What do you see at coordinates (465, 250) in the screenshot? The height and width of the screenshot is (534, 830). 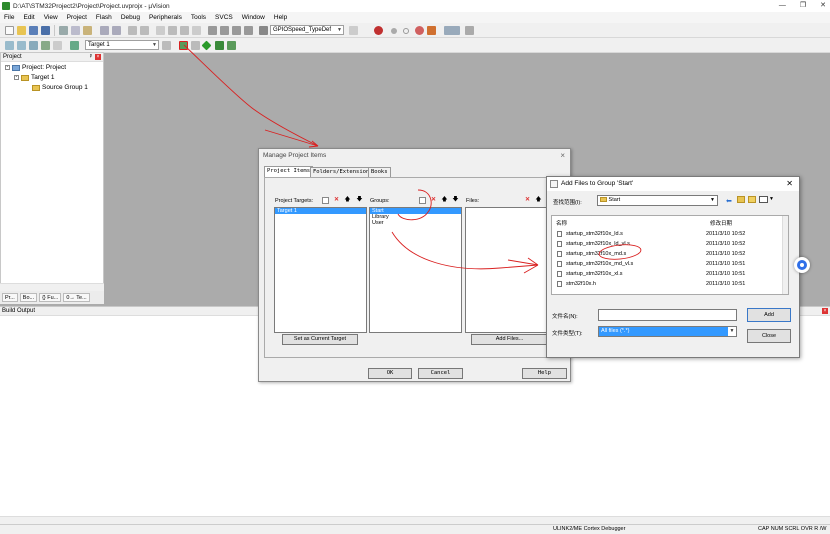 I see `annotation-arrow-to-filelist` at bounding box center [465, 250].